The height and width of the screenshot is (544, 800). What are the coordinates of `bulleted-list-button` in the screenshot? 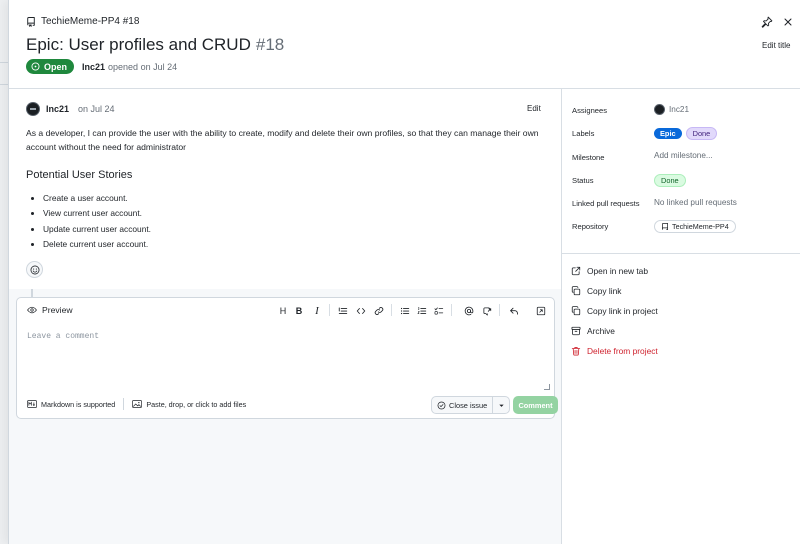 It's located at (405, 311).